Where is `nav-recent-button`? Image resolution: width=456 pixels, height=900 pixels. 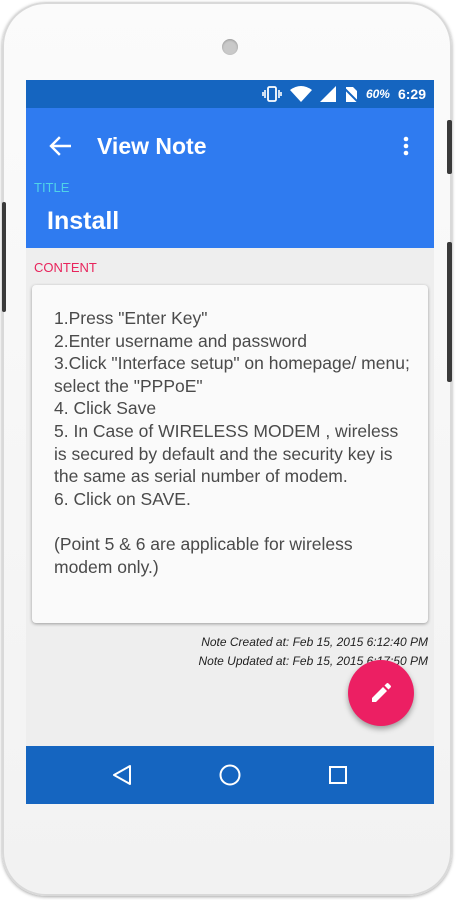 nav-recent-button is located at coordinates (338, 775).